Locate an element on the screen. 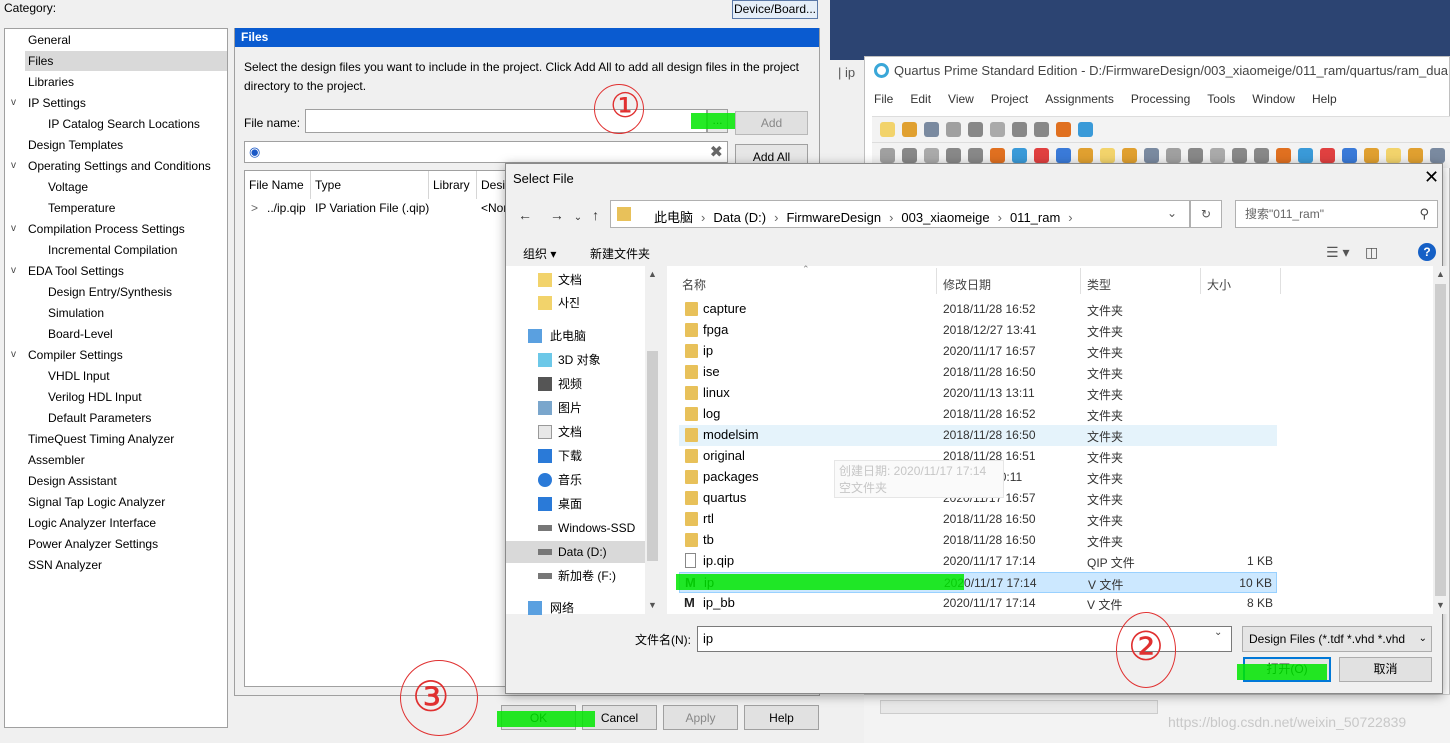  quartus-menu-item: Window is located at coordinates (1273, 99).